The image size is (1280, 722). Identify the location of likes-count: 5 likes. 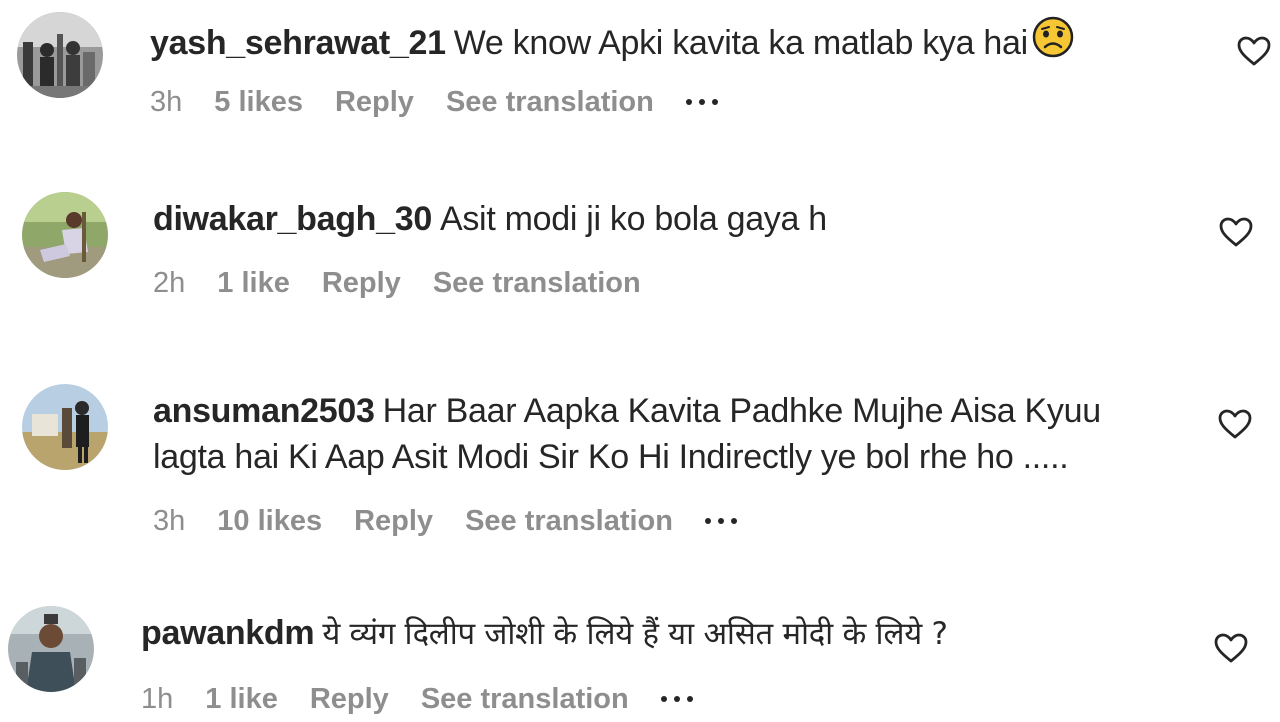
(258, 102).